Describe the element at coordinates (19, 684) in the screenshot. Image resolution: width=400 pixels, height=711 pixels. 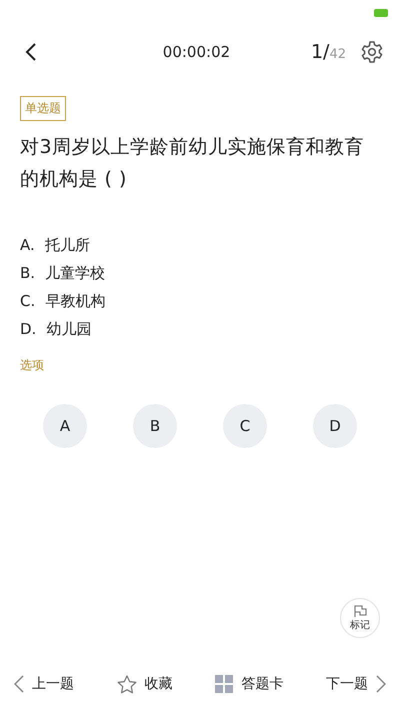
I see `chevron-left-icon` at that location.